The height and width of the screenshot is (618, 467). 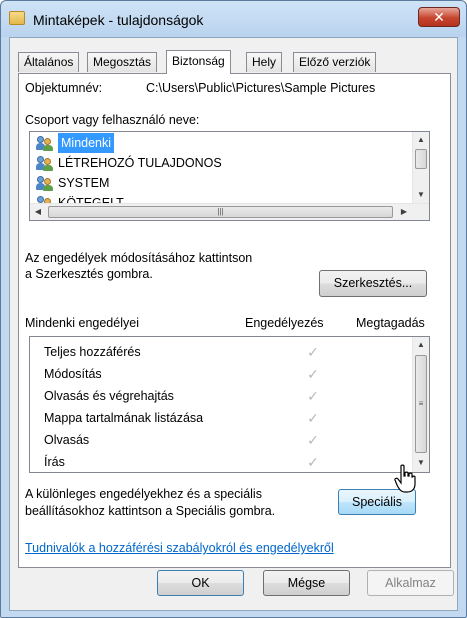 What do you see at coordinates (223, 143) in the screenshot?
I see `list-item: Mindenki` at bounding box center [223, 143].